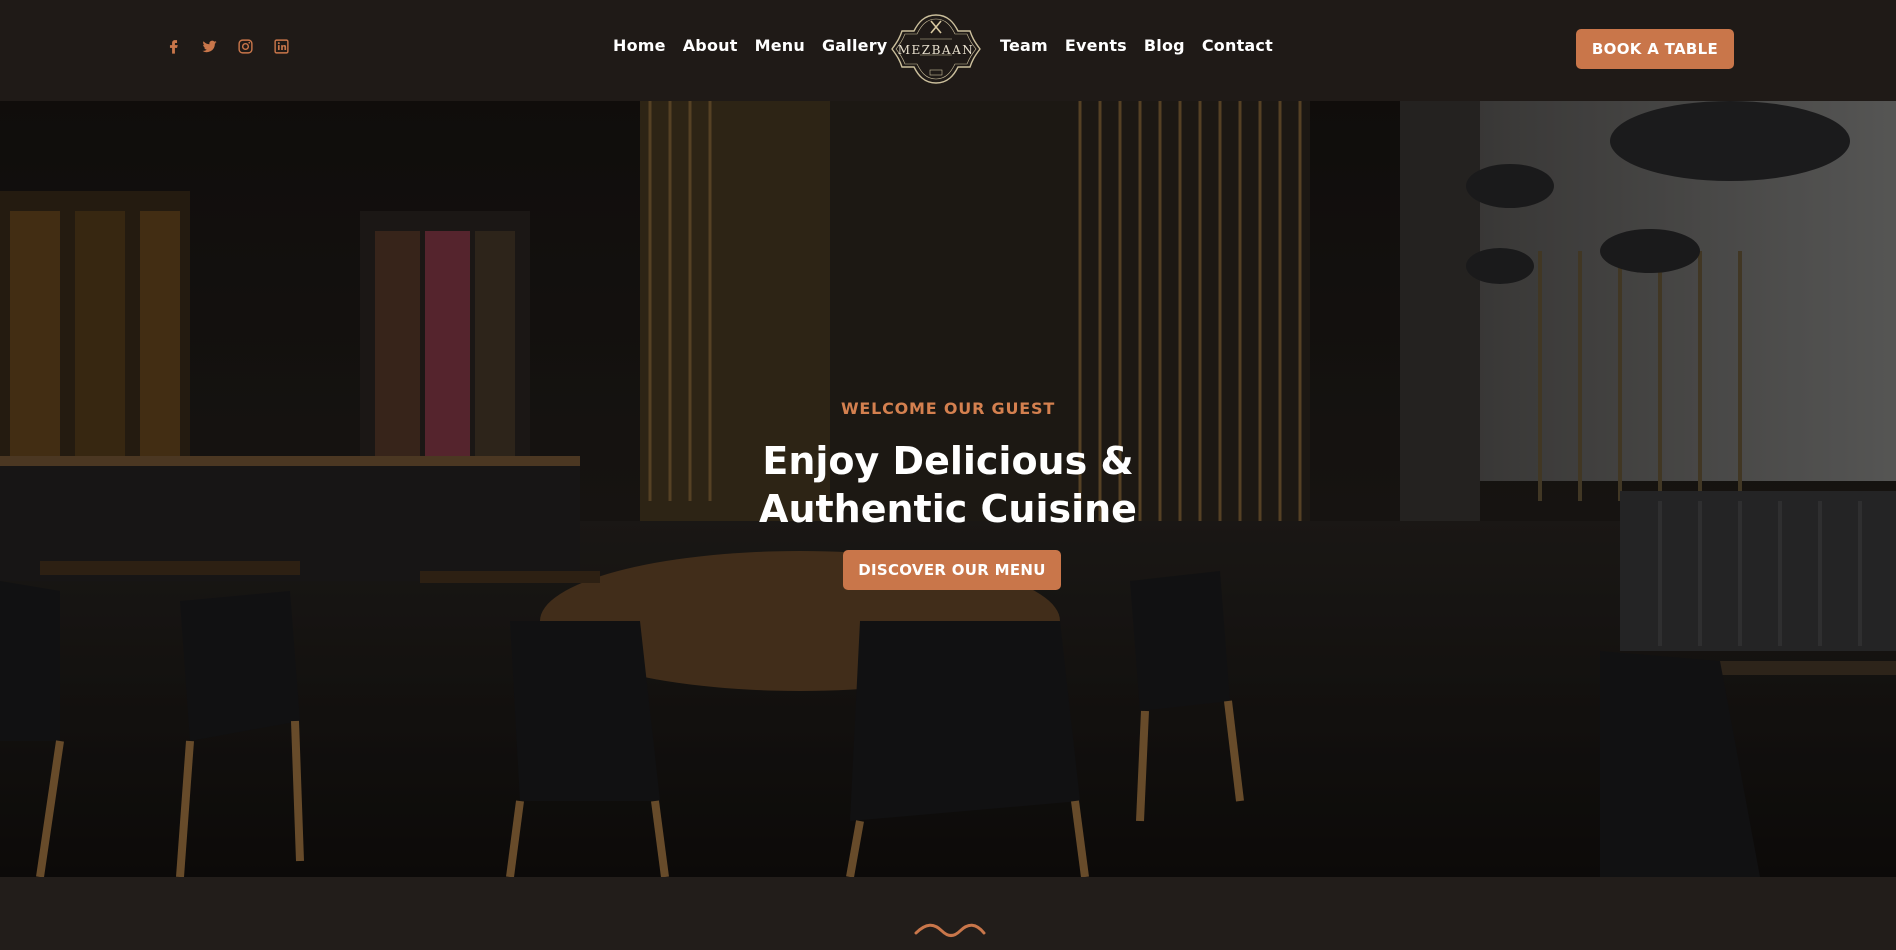 The height and width of the screenshot is (950, 1896). I want to click on next-section, so click(948, 913).